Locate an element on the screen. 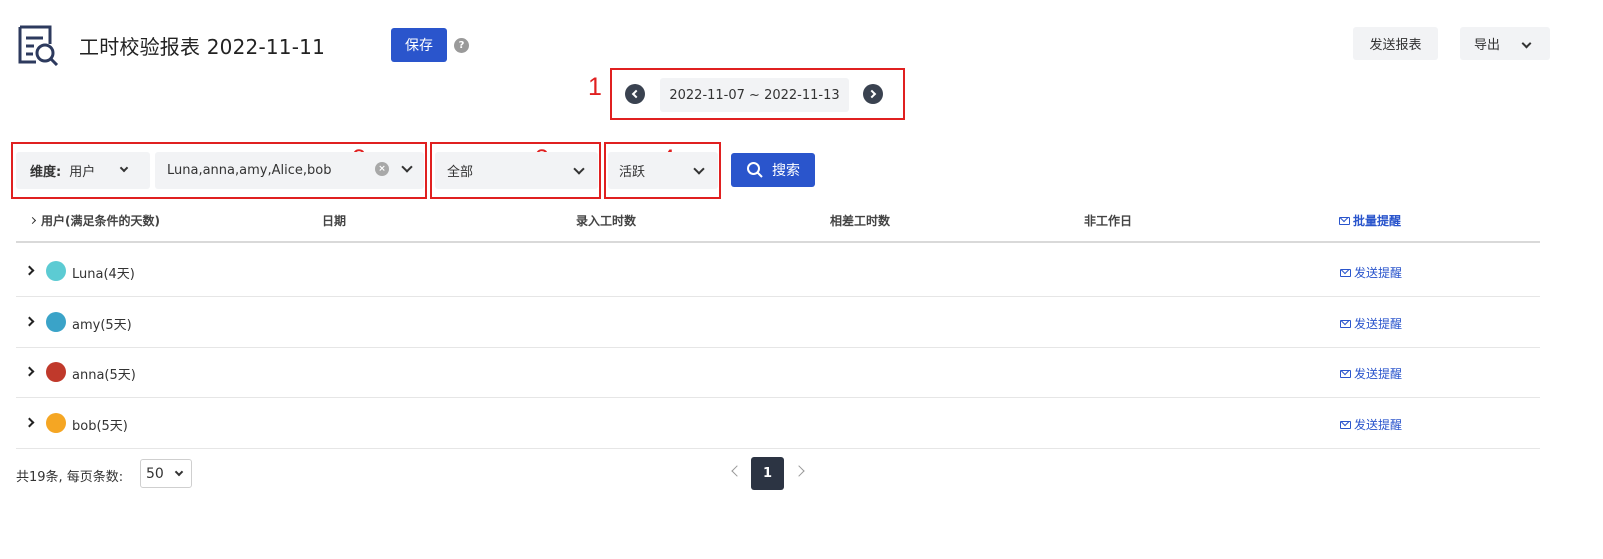  page-size-select: 50 is located at coordinates (166, 473).